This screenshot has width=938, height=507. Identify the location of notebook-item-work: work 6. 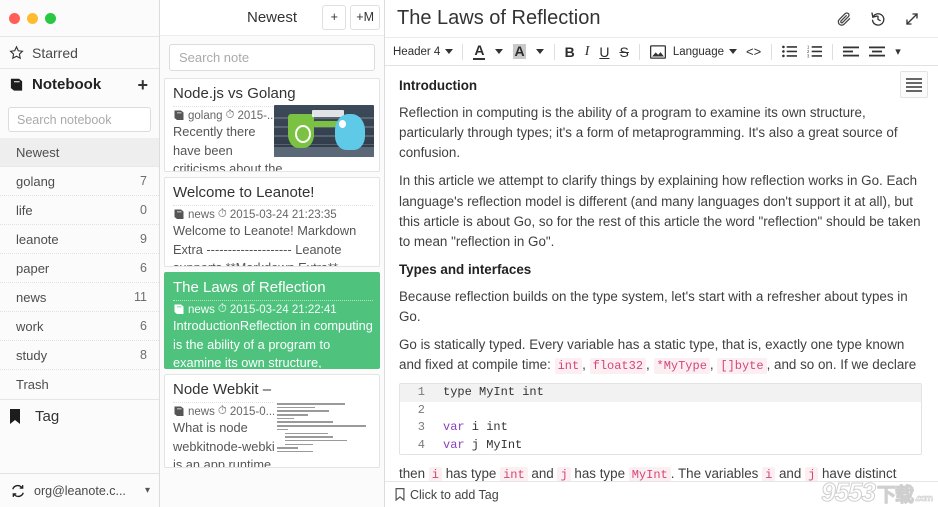
(79, 326).